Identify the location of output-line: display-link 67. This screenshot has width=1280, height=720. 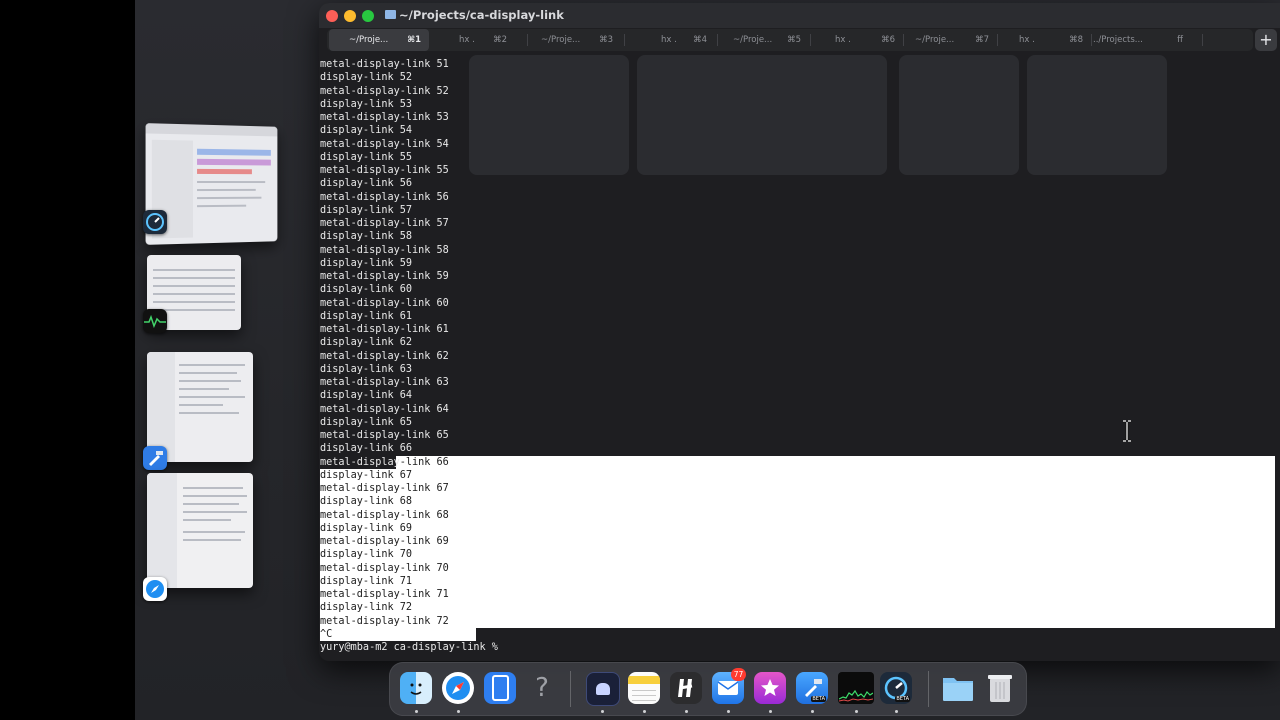
(366, 475).